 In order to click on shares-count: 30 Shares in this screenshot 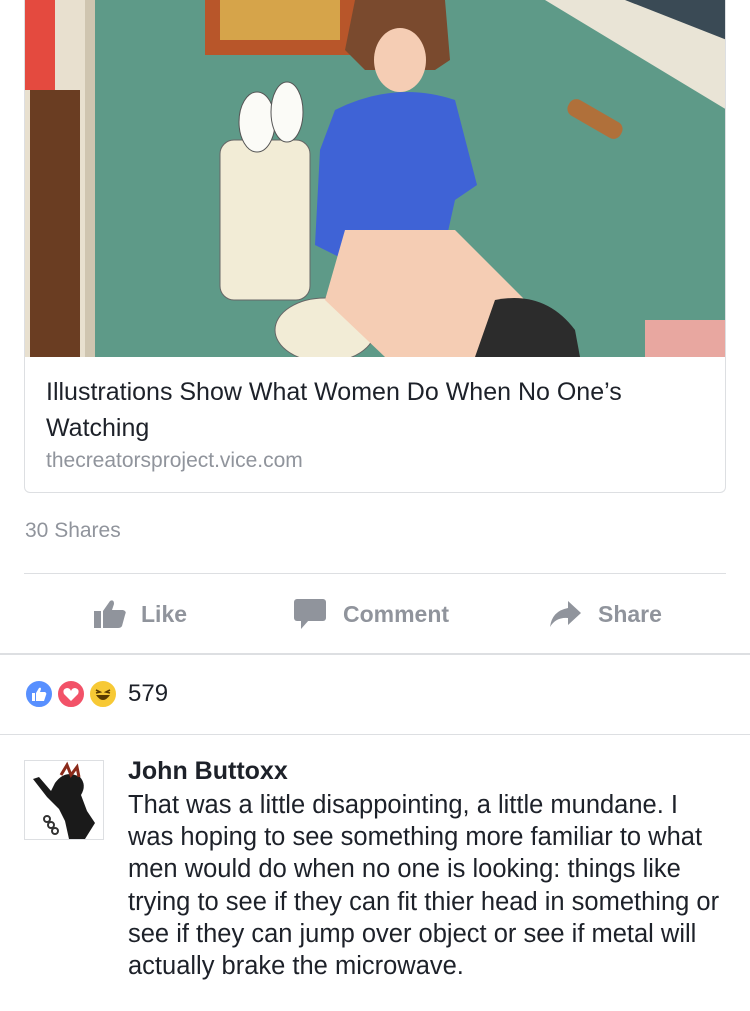, I will do `click(73, 531)`.